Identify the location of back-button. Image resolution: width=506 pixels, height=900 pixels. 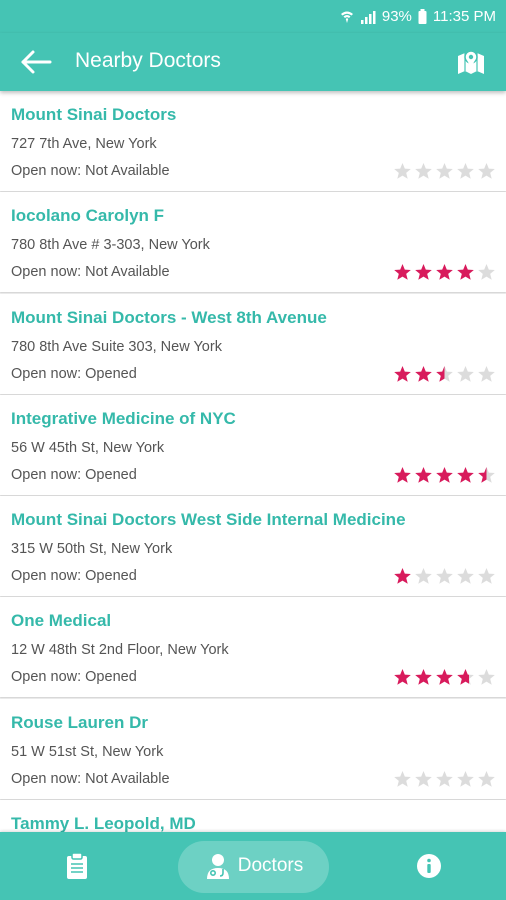
(37, 62).